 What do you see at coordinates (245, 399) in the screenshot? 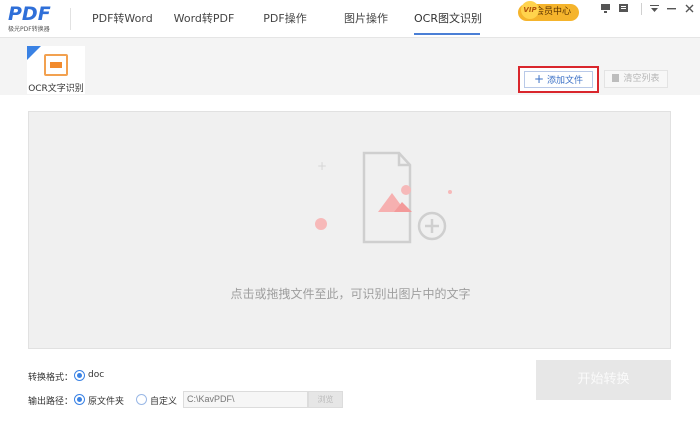
I see `output-path-input: C:\KavPDF\` at bounding box center [245, 399].